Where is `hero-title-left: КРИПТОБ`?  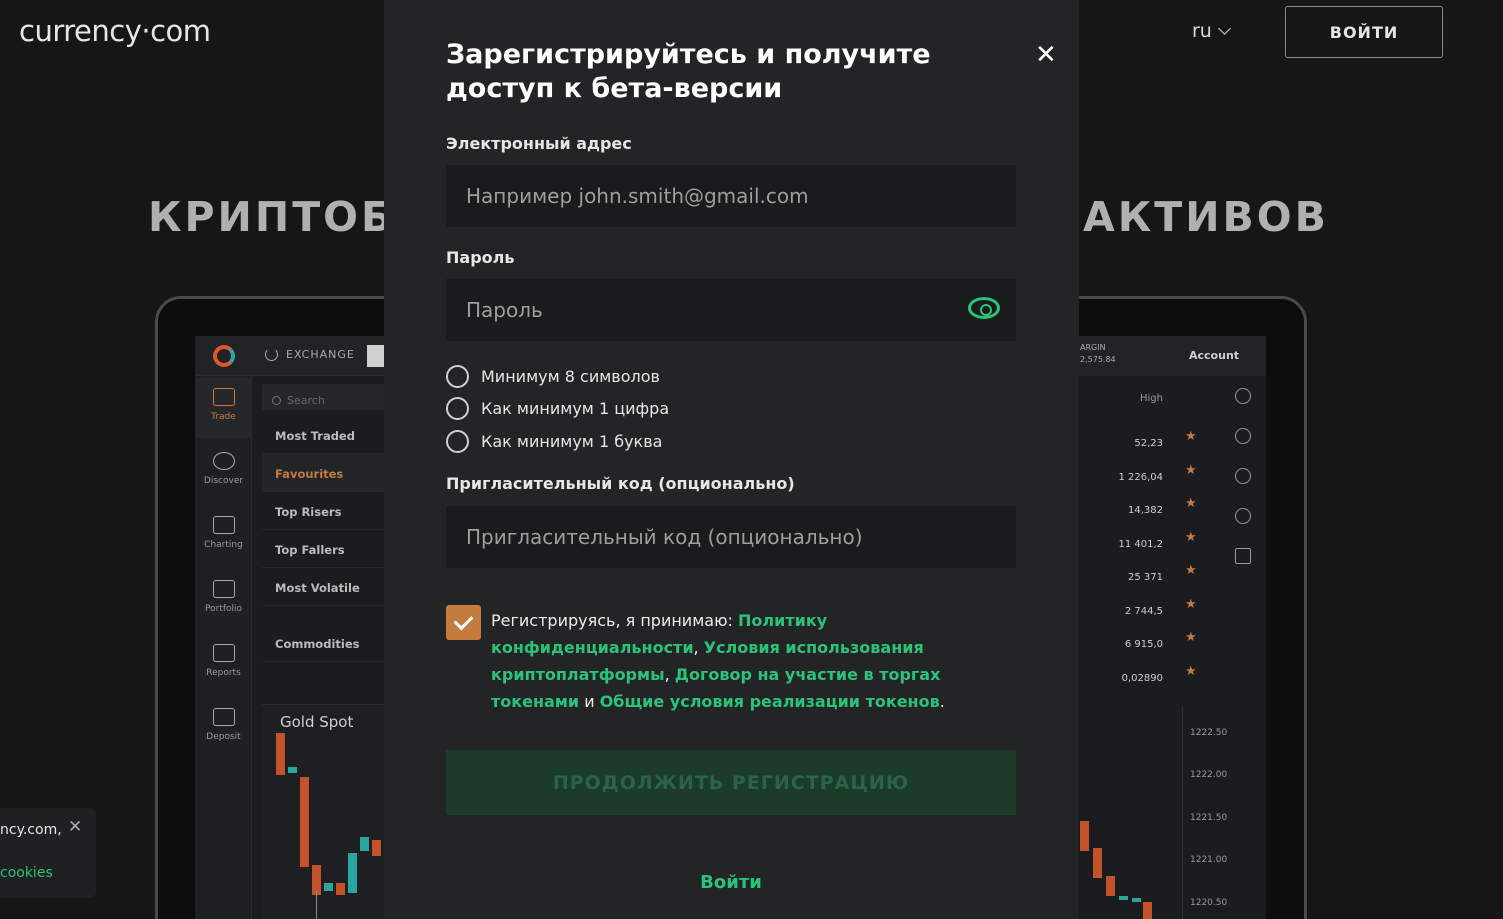
hero-title-left: КРИПТОБ is located at coordinates (272, 217).